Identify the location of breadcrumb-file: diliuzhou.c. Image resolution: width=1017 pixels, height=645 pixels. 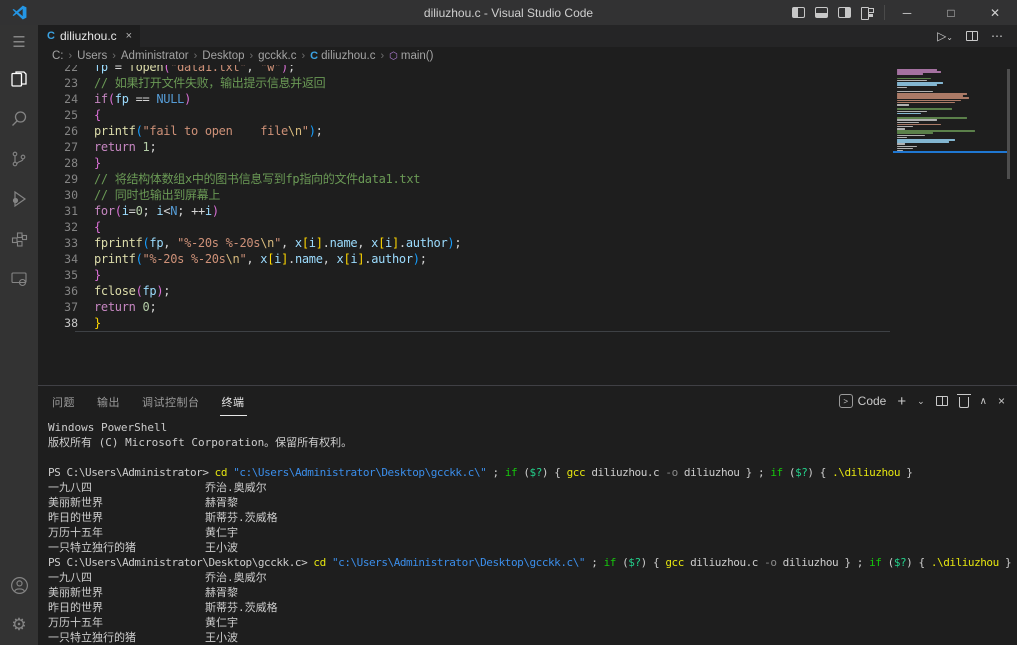
(348, 56).